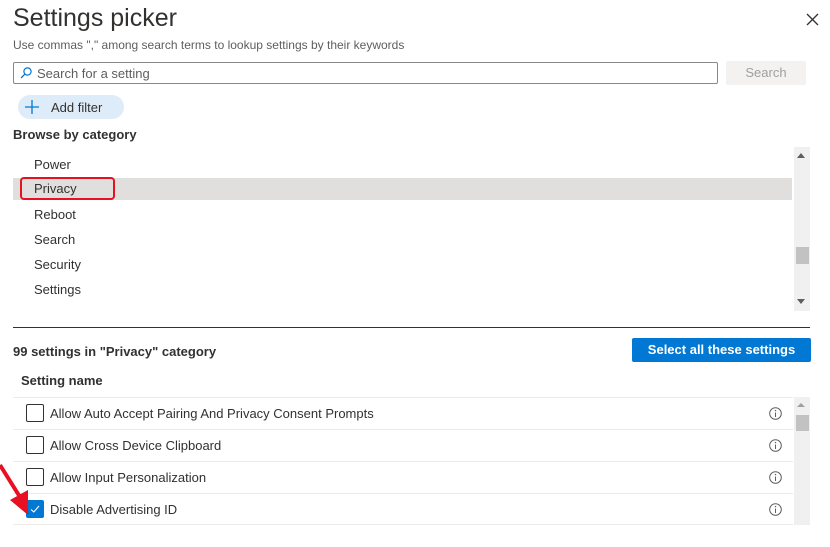  Describe the element at coordinates (801, 301) in the screenshot. I see `scroll-down-icon` at that location.